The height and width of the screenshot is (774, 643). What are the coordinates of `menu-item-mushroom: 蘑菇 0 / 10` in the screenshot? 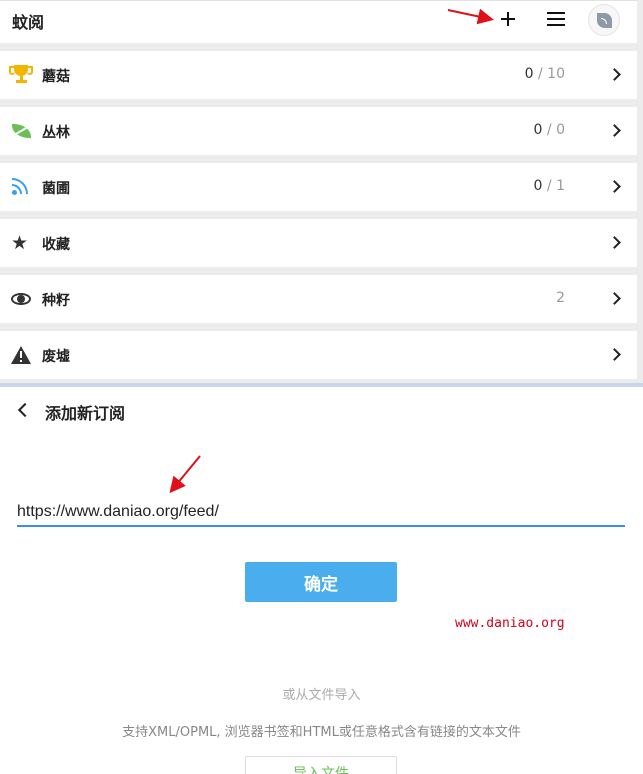 It's located at (318, 75).